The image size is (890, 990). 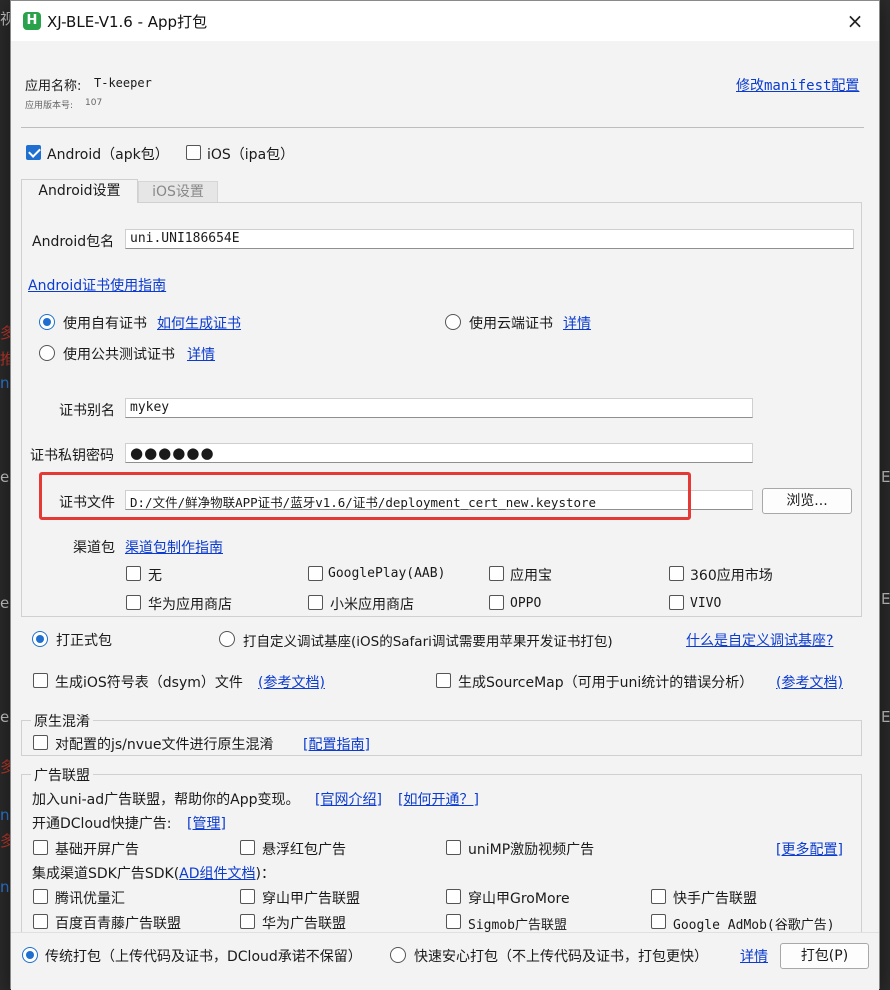 I want to click on channel-oppo-label: OPPO, so click(x=525, y=603).